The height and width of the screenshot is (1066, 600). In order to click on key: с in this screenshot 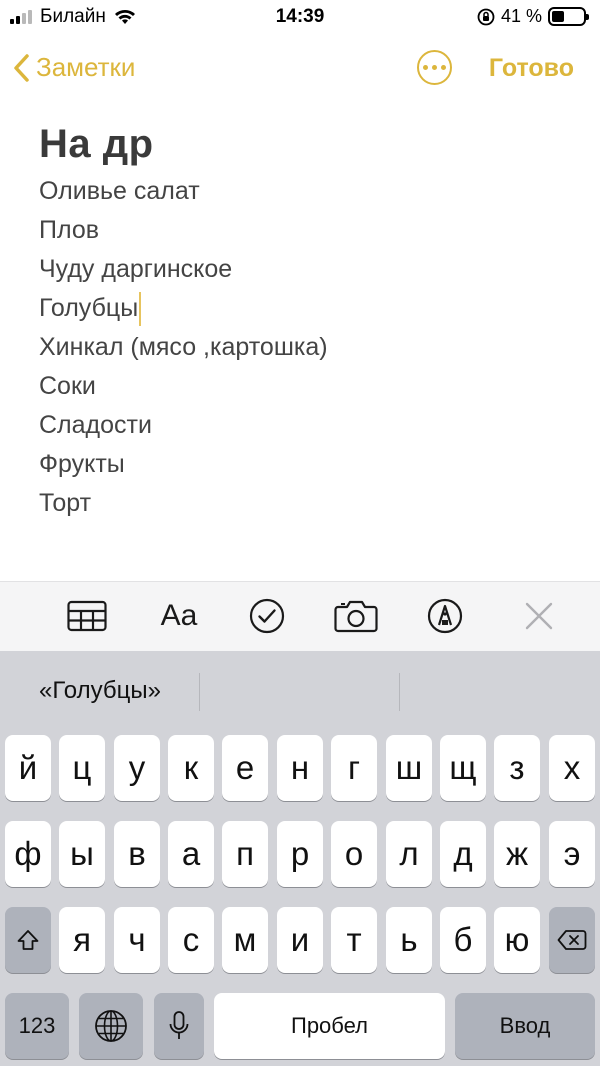, I will do `click(191, 940)`.